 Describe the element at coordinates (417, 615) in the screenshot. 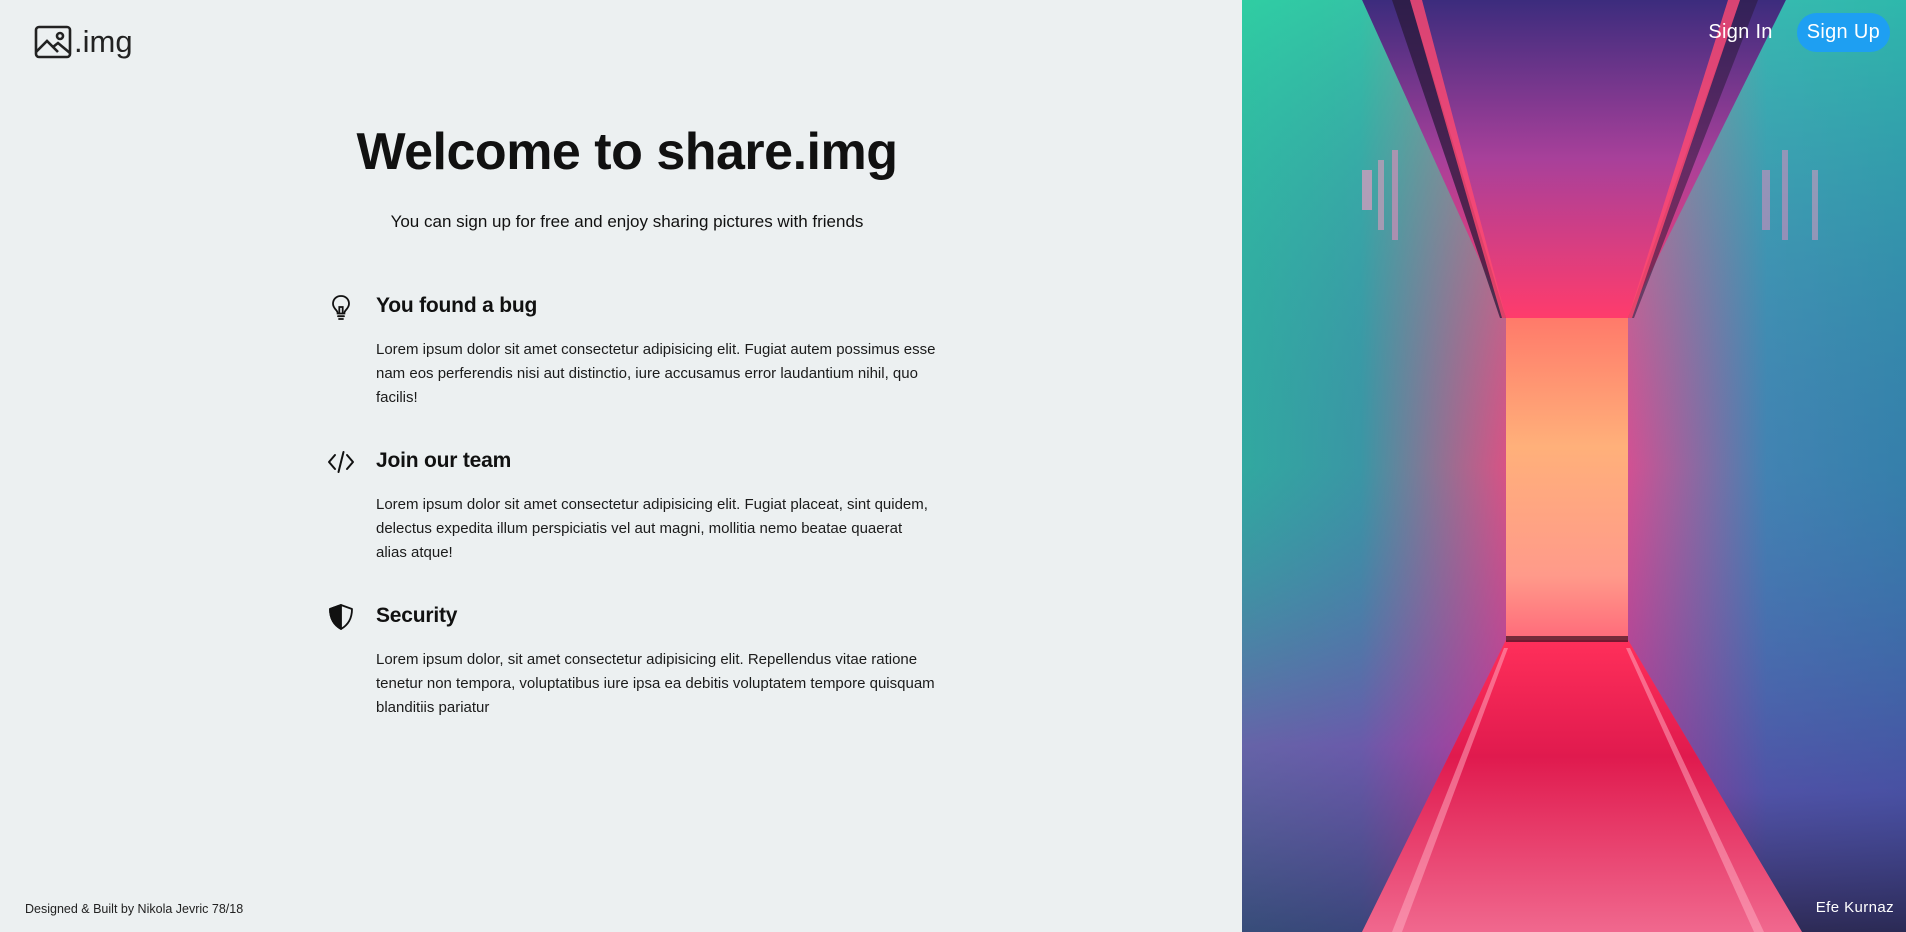

I see `feature-title: Security` at that location.